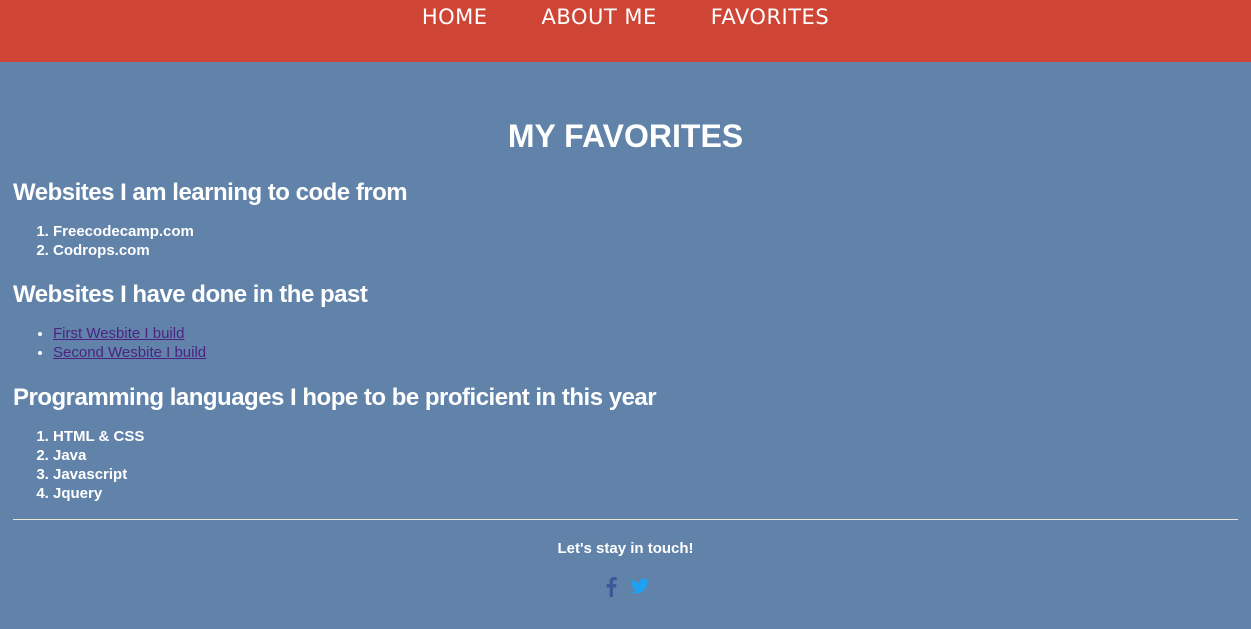 Image resolution: width=1251 pixels, height=629 pixels. Describe the element at coordinates (455, 17) in the screenshot. I see `nav-home-link: HOME` at that location.